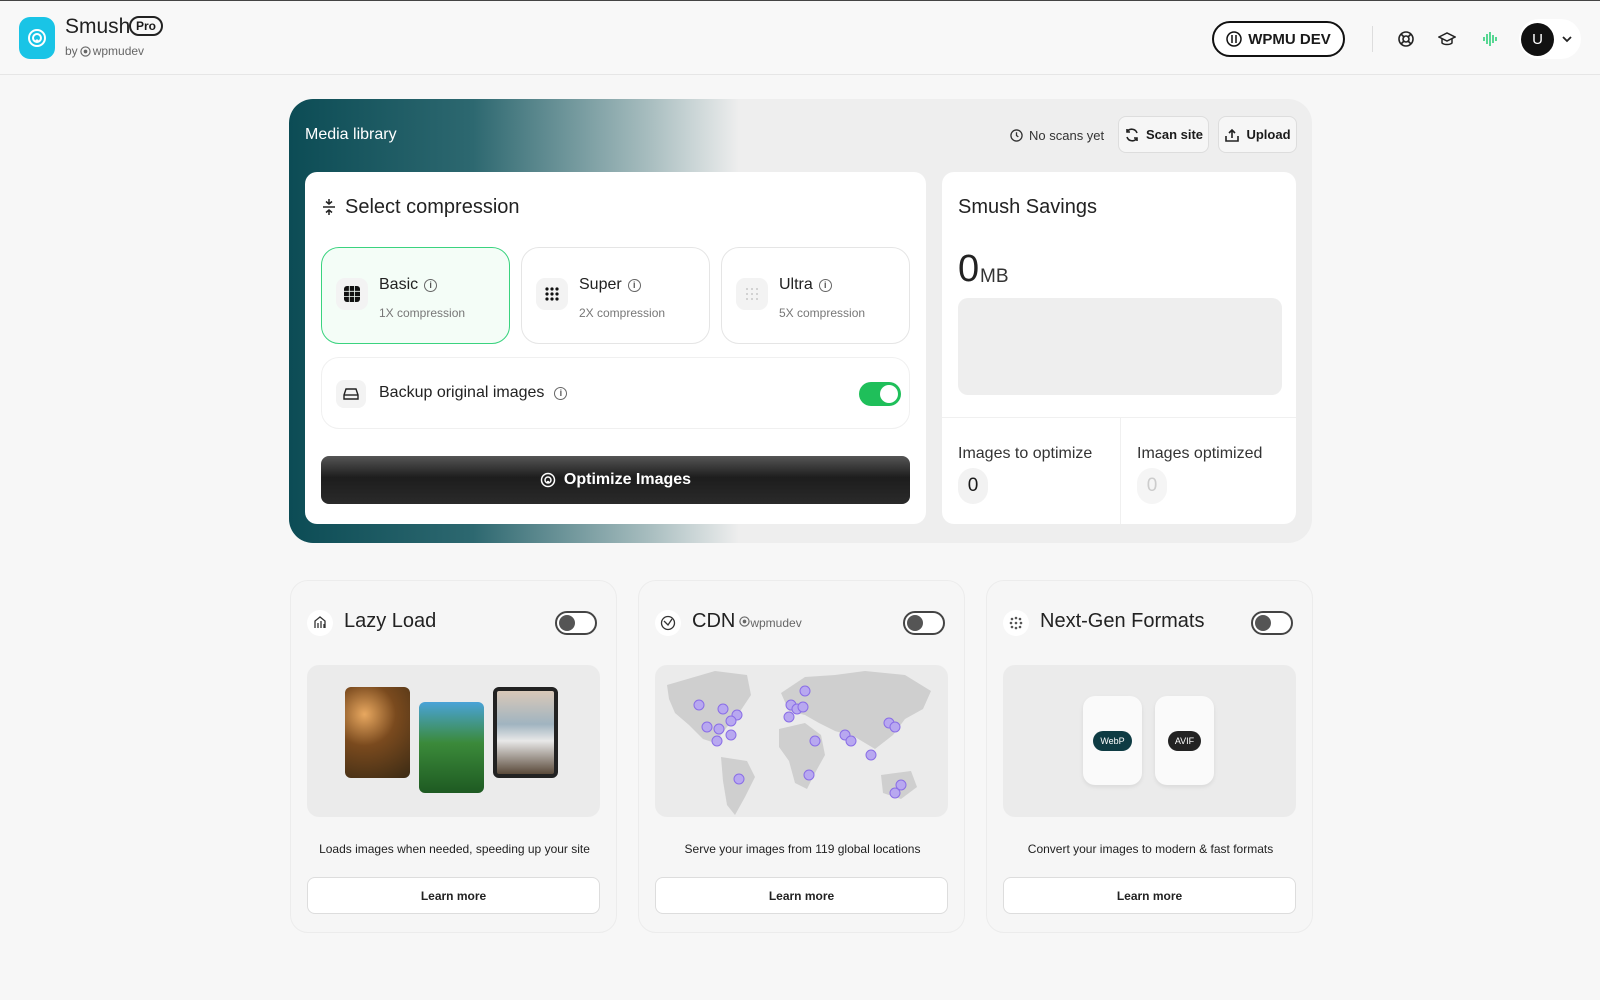 This screenshot has height=1000, width=1600. What do you see at coordinates (1132, 134) in the screenshot?
I see `refresh-icon` at bounding box center [1132, 134].